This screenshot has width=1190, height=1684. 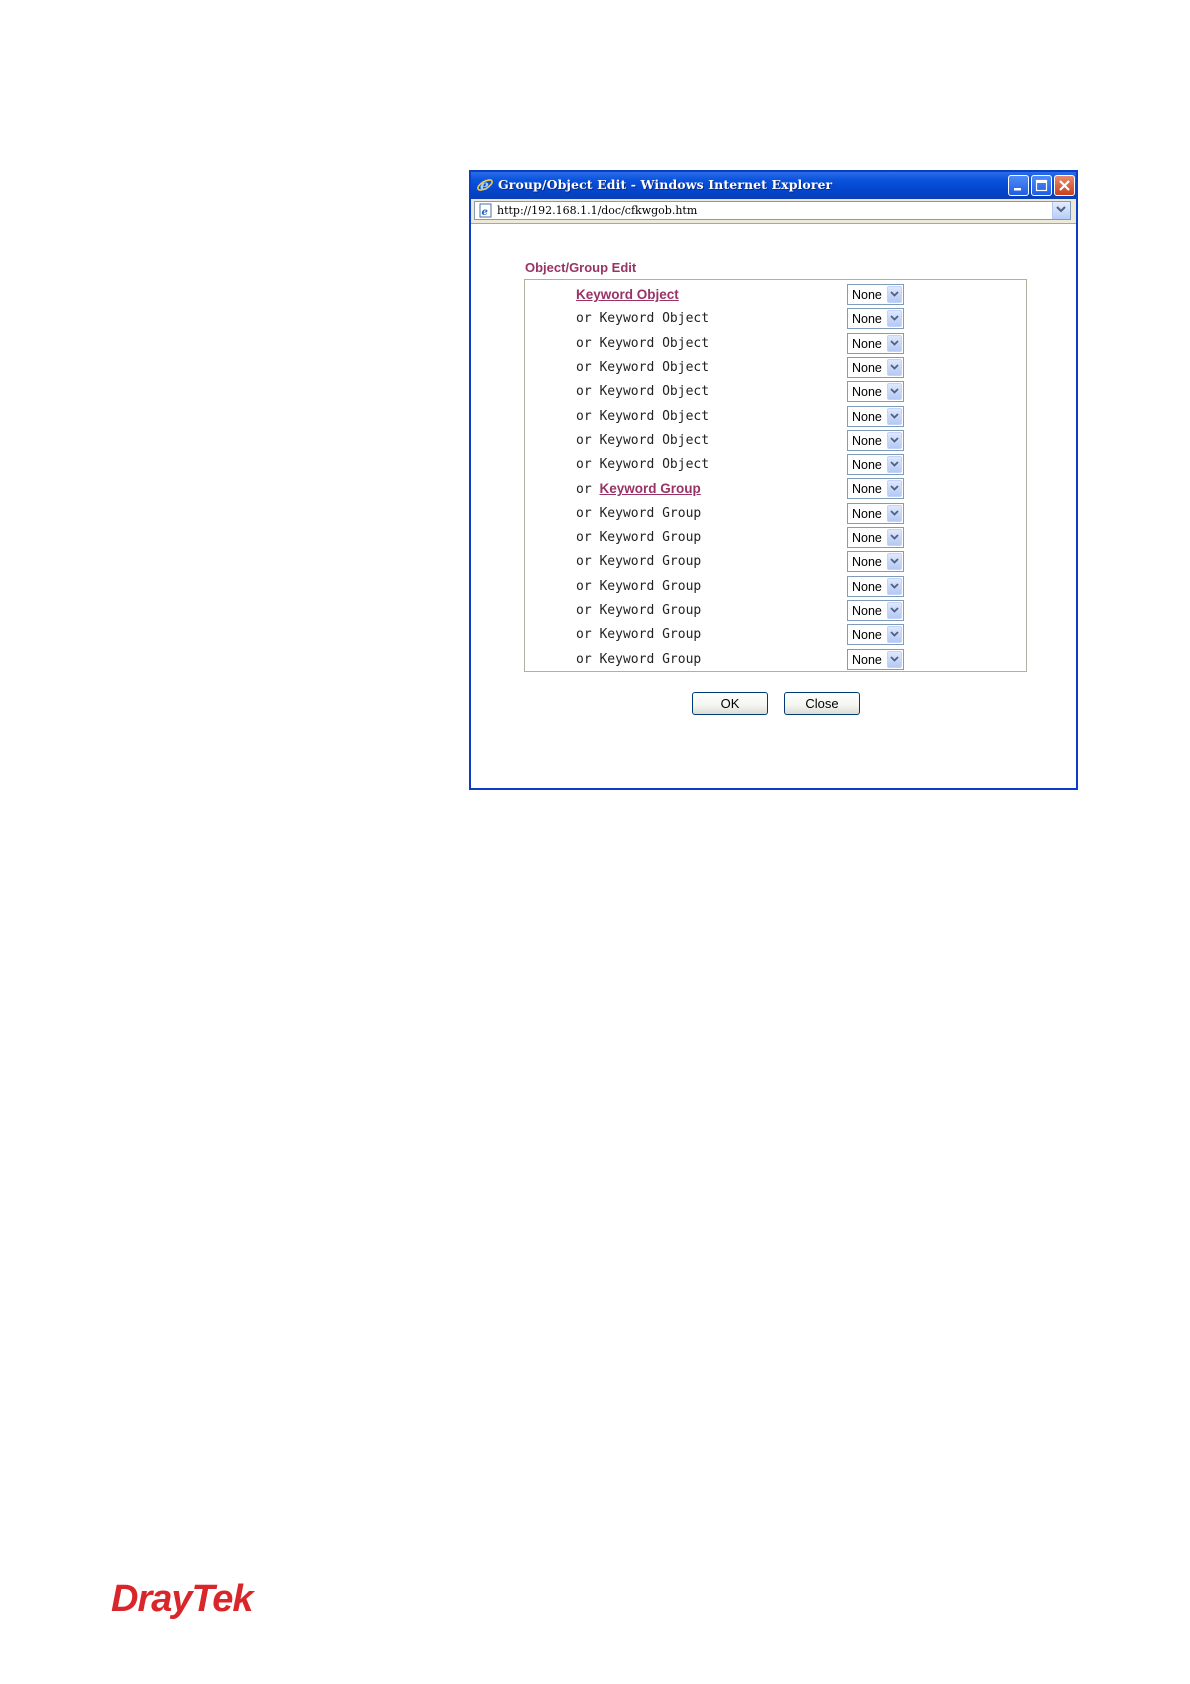 I want to click on address-field: e http://192.168.1.1/doc/cfkwgob.htm, so click(x=772, y=210).